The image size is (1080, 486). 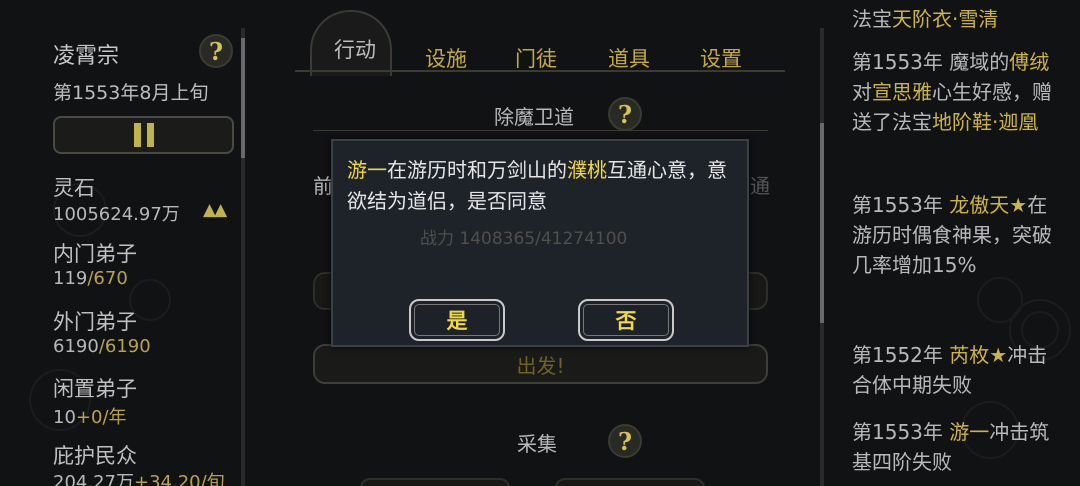 What do you see at coordinates (952, 92) in the screenshot?
I see `log-entry: 第1553年 魔域的傅绒对宣思雅心生好感，赠送了法宝地阶鞋·迦凰` at bounding box center [952, 92].